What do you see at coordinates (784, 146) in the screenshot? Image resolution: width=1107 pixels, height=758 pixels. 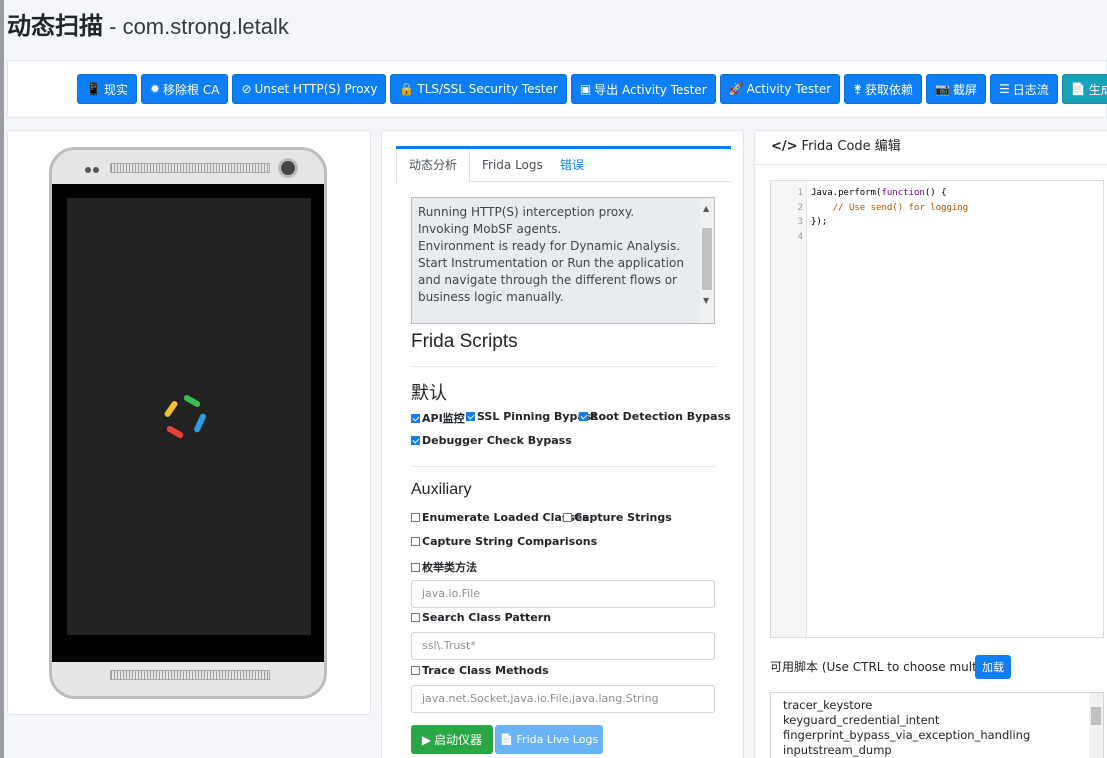 I see `code-icon: </>` at bounding box center [784, 146].